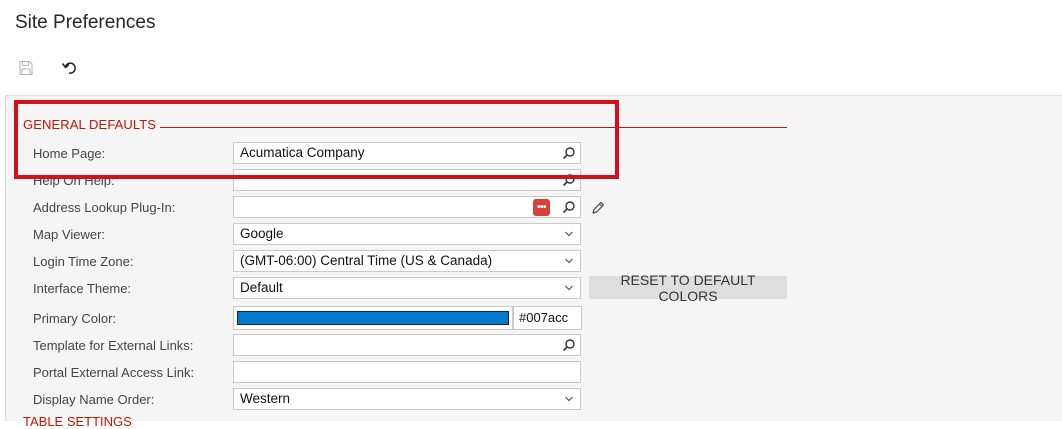  Describe the element at coordinates (74, 180) in the screenshot. I see `help-on-help-label: Help On Help:` at that location.